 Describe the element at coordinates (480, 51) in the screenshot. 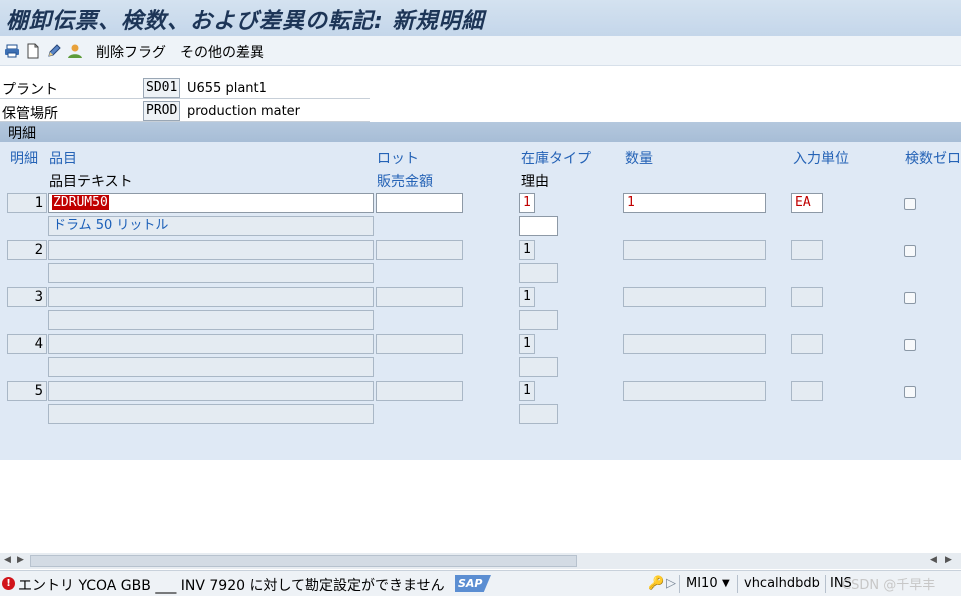

I see `application-toolbar: 削除フラグ その他の差異` at that location.